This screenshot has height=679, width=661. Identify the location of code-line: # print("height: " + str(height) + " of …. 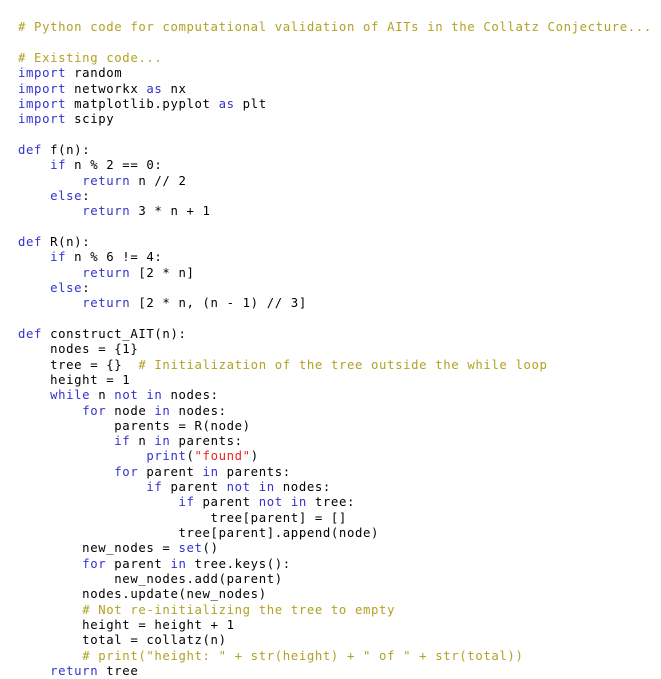
(330, 656).